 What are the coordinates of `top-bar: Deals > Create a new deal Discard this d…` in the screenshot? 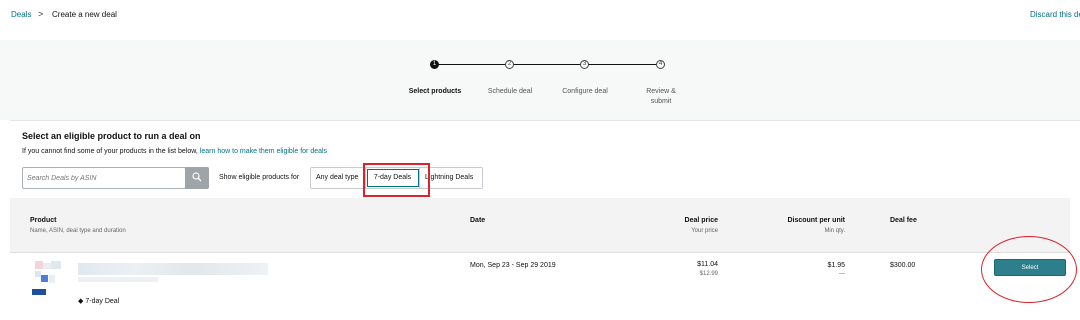 It's located at (540, 20).